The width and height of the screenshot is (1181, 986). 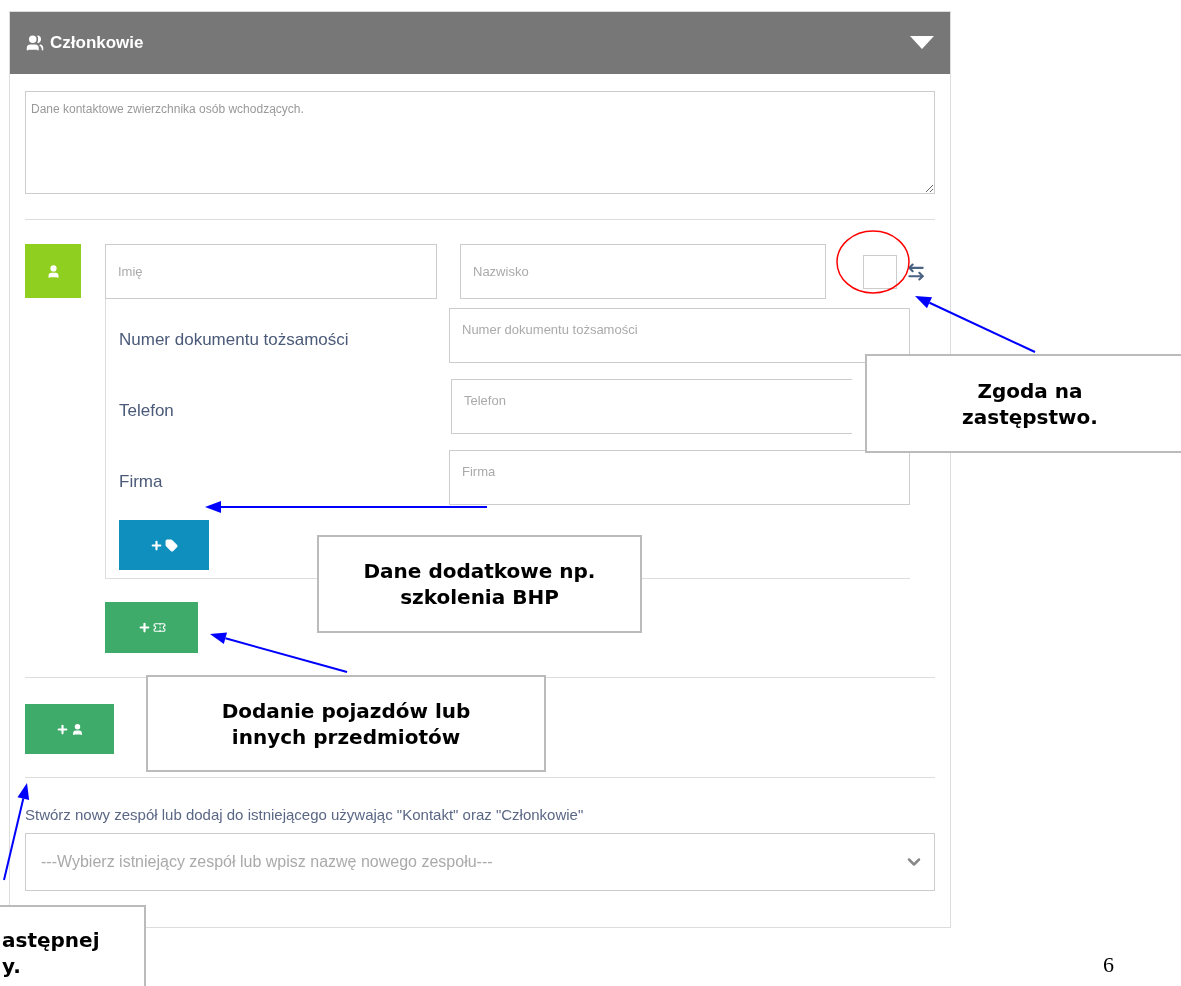 I want to click on field-label: Numer dokumentu tożsamości, so click(x=234, y=339).